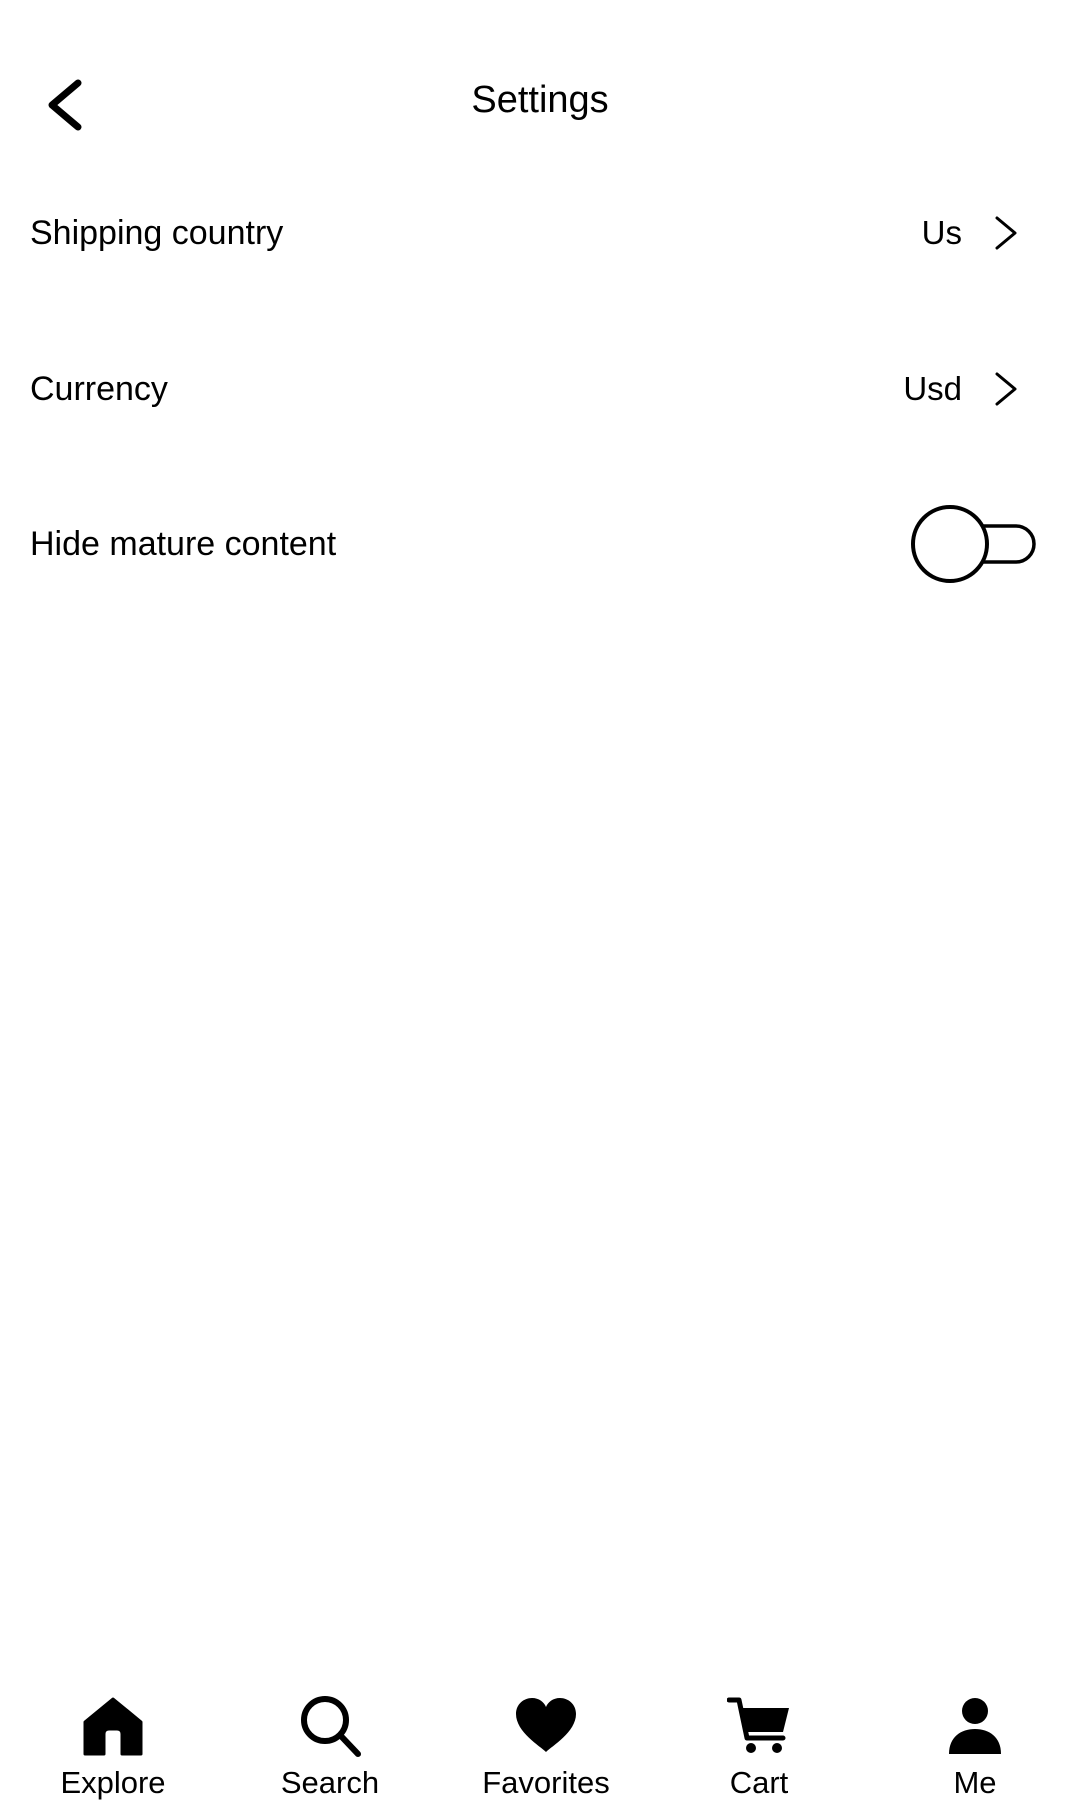 The image size is (1080, 1800). I want to click on shipping-country-row: Shipping country Us, so click(540, 233).